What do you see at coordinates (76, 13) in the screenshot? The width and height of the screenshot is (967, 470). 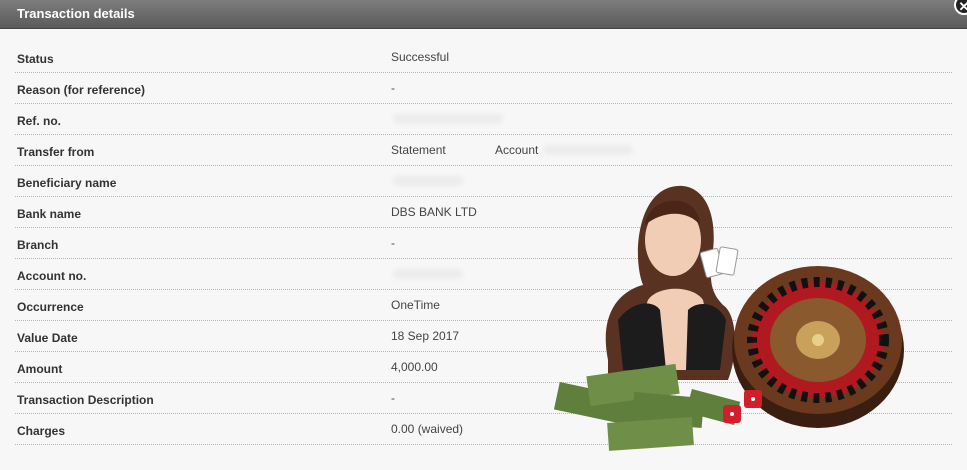 I see `dialog-title: Transaction details` at bounding box center [76, 13].